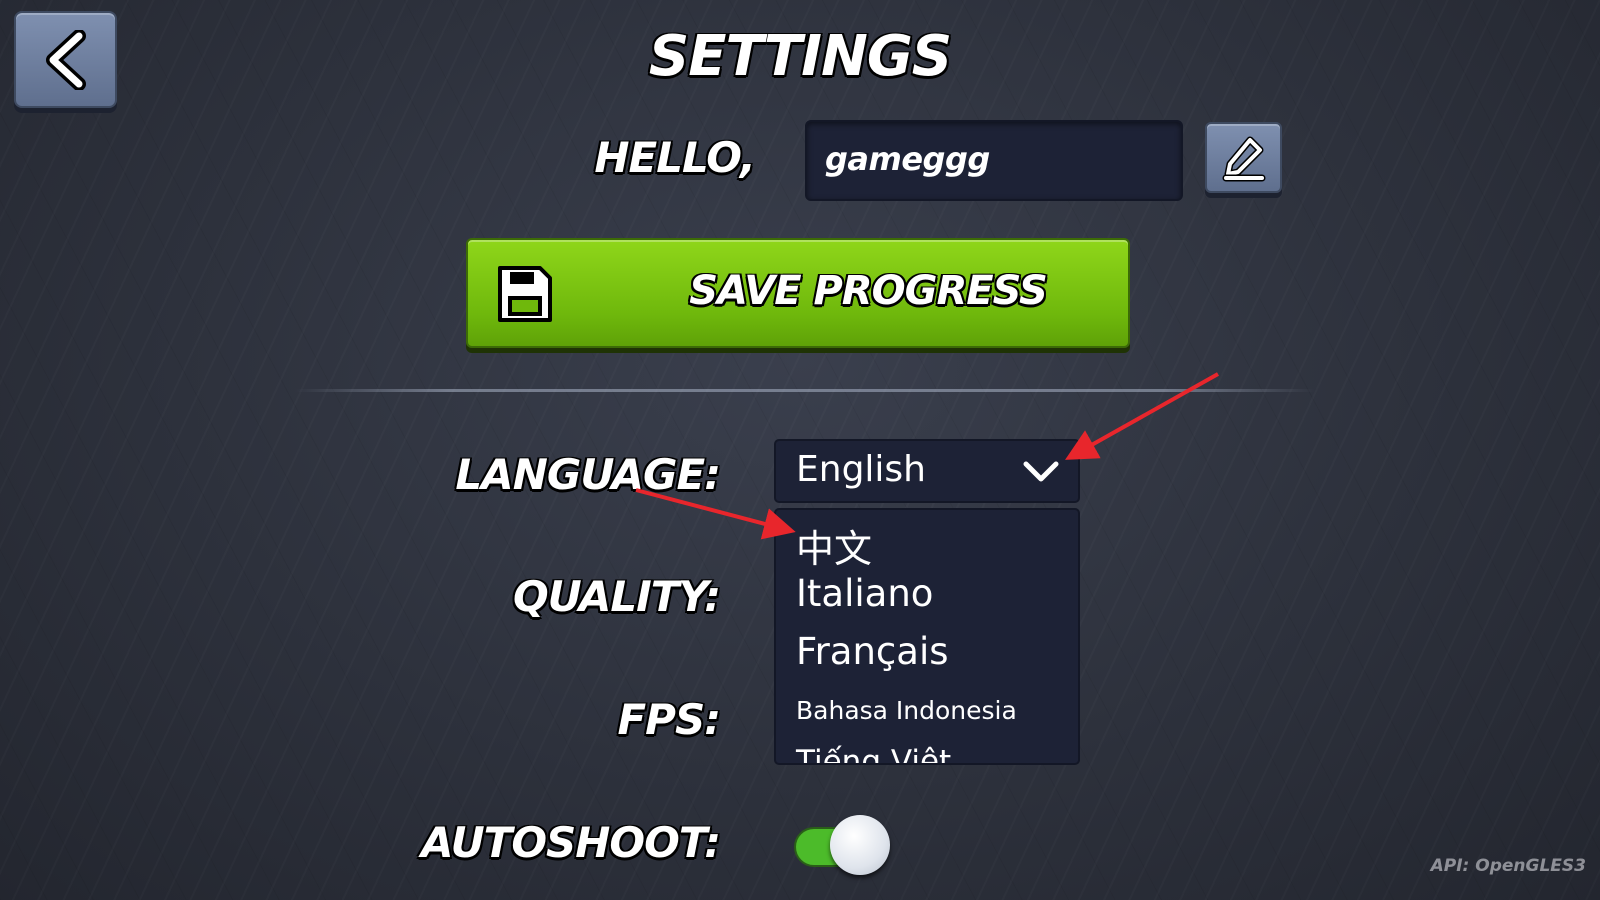 This screenshot has height=900, width=1600. I want to click on api-label: API: OpenGLES3, so click(1508, 866).